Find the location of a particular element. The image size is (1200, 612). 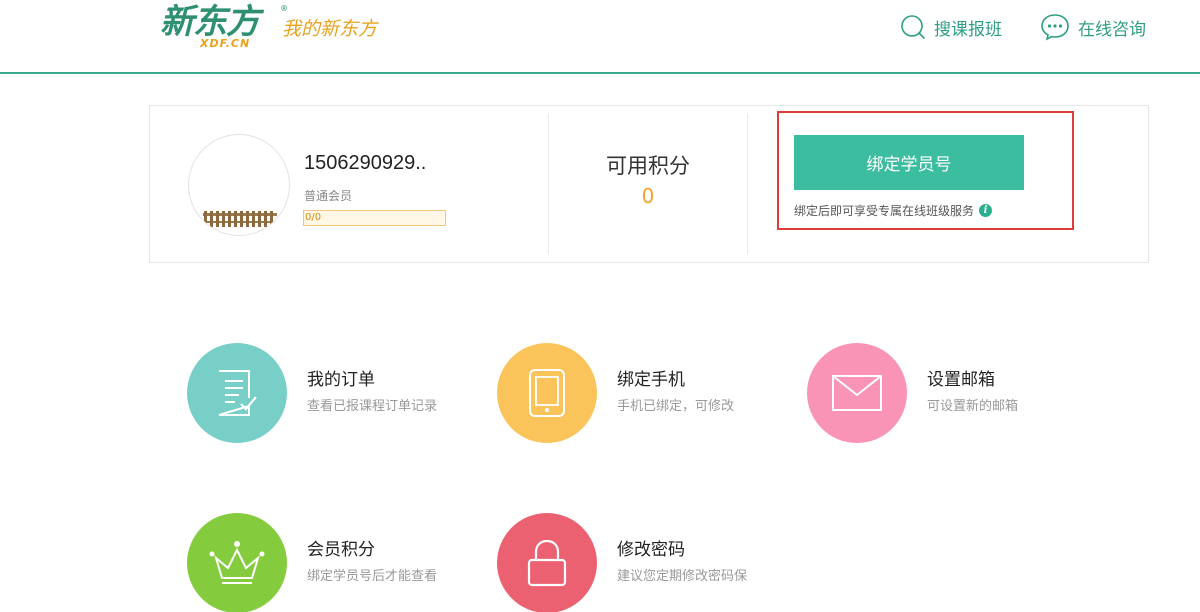

tile-my-orders: 我的订单 查看已报课程订单记录 is located at coordinates (337, 398).